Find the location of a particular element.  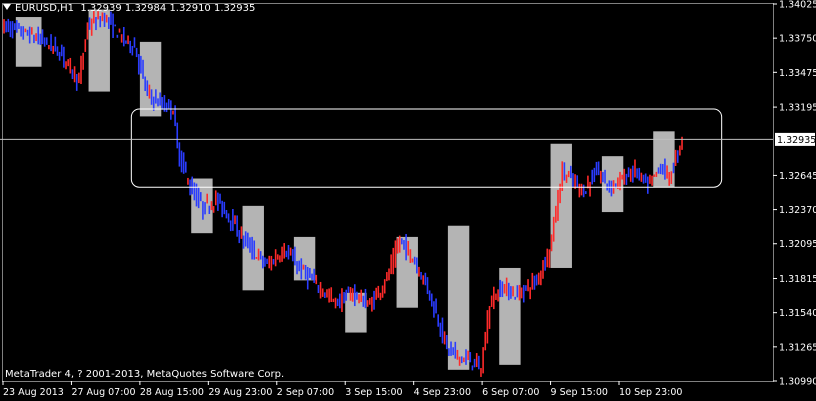

x-tick-label: 10 Sep 23:00 is located at coordinates (650, 392).